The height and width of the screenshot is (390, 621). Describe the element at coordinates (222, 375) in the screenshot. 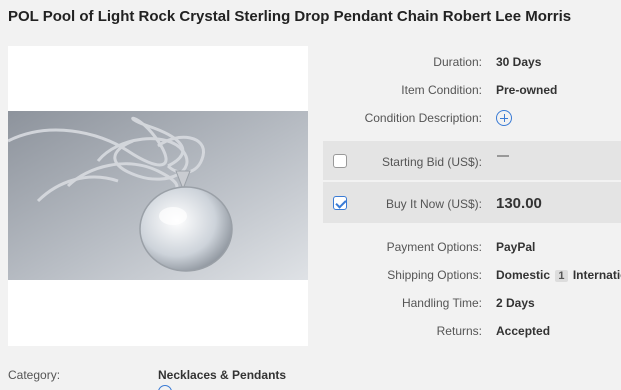

I see `category-value: Necklaces & Pendants` at that location.